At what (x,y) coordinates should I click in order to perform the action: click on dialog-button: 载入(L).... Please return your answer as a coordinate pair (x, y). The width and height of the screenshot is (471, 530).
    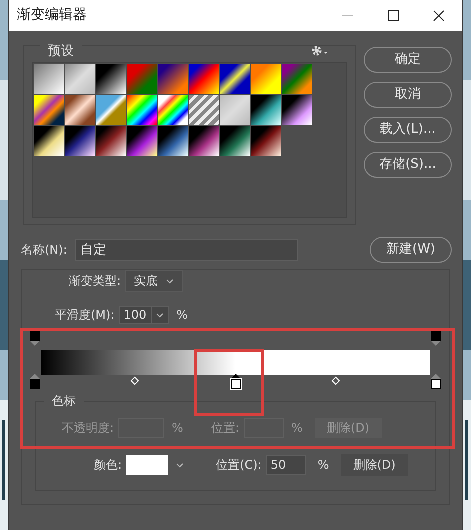
    Looking at the image, I should click on (408, 130).